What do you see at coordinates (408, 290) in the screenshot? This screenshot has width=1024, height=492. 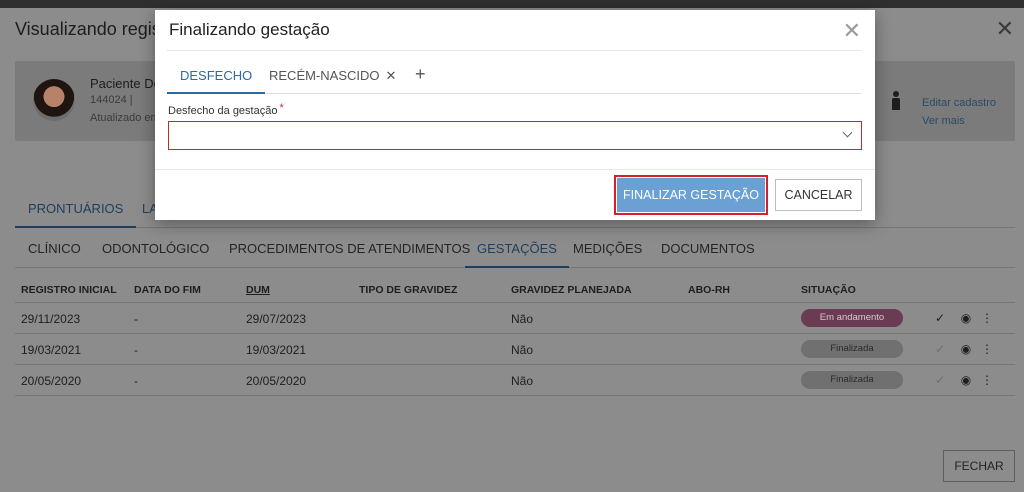 I see `col-tipo-de-gravidez: TIPO DE GRAVIDEZ` at bounding box center [408, 290].